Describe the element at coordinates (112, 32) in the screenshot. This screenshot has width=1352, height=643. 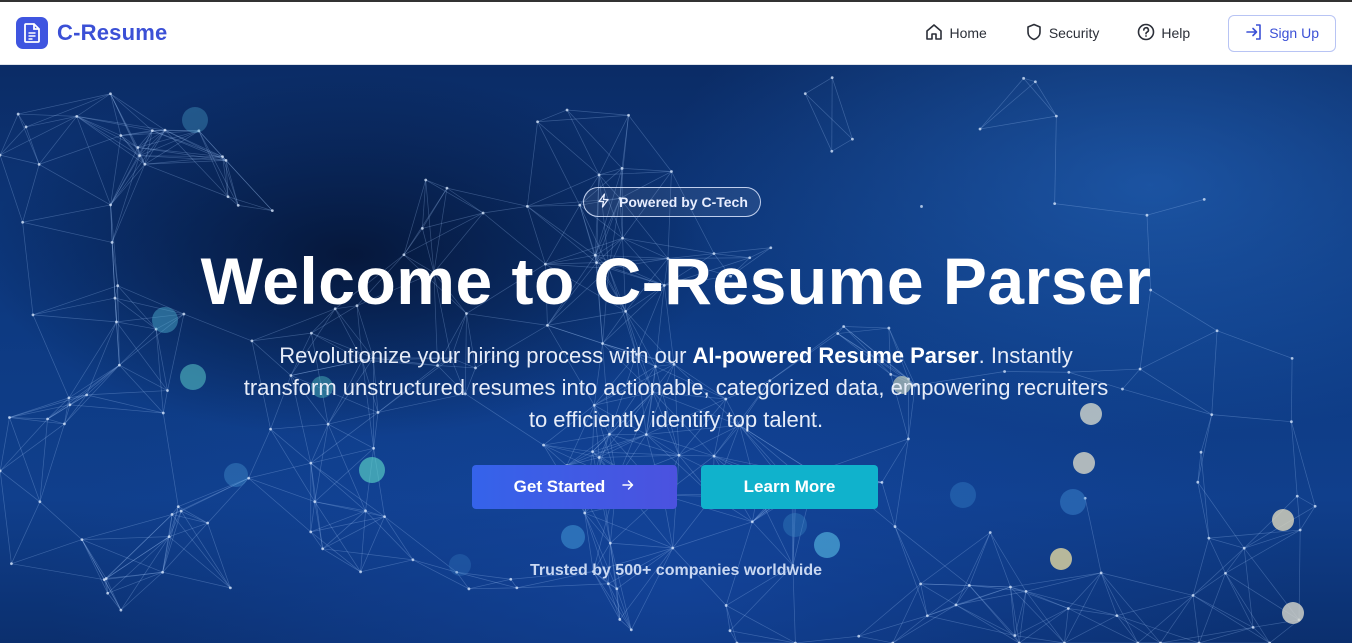
I see `brand-name: C-Resume` at that location.